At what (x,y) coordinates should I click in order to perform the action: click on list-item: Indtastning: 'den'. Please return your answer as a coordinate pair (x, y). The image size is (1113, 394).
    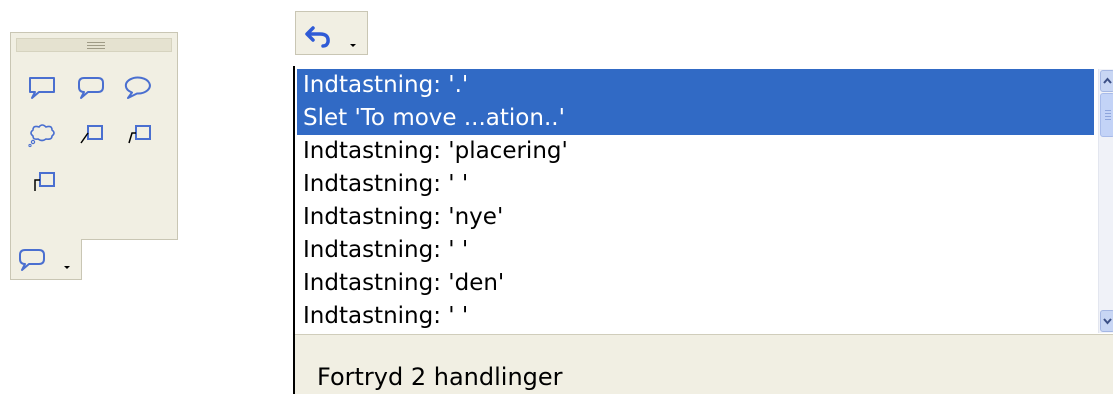
    Looking at the image, I should click on (695, 283).